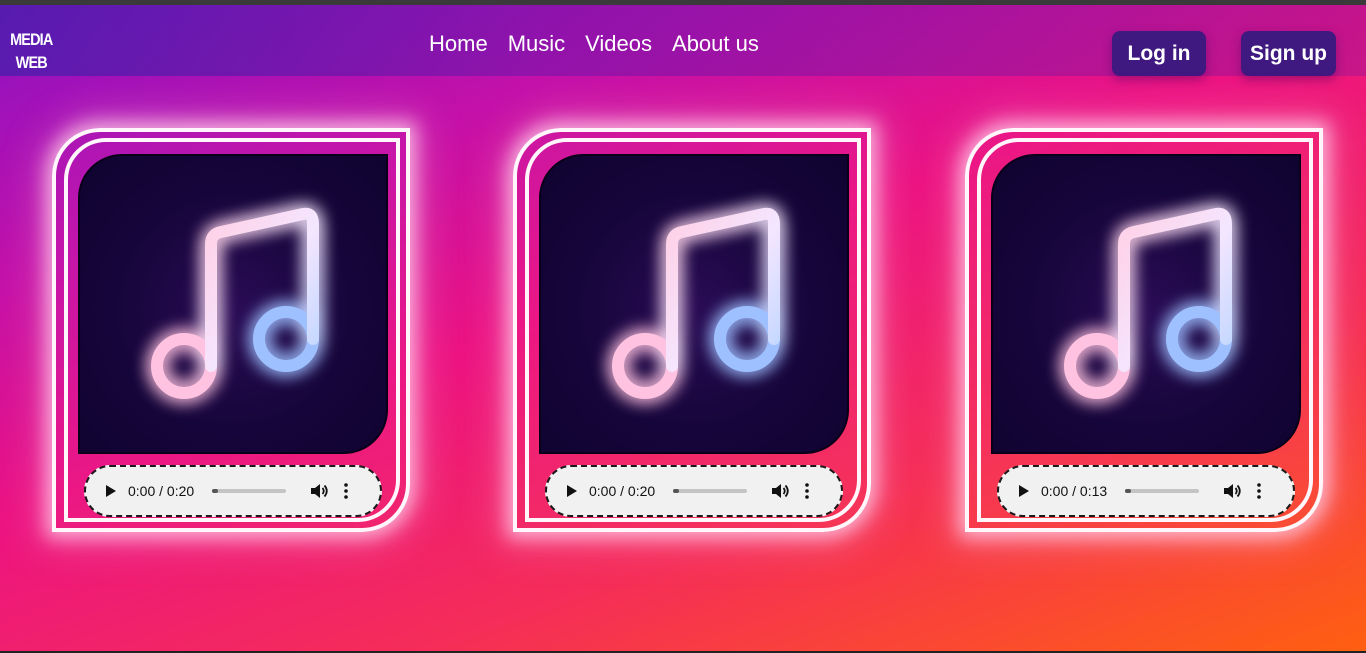 The width and height of the screenshot is (1366, 653). What do you see at coordinates (1288, 53) in the screenshot?
I see `signup-button: Sign up` at bounding box center [1288, 53].